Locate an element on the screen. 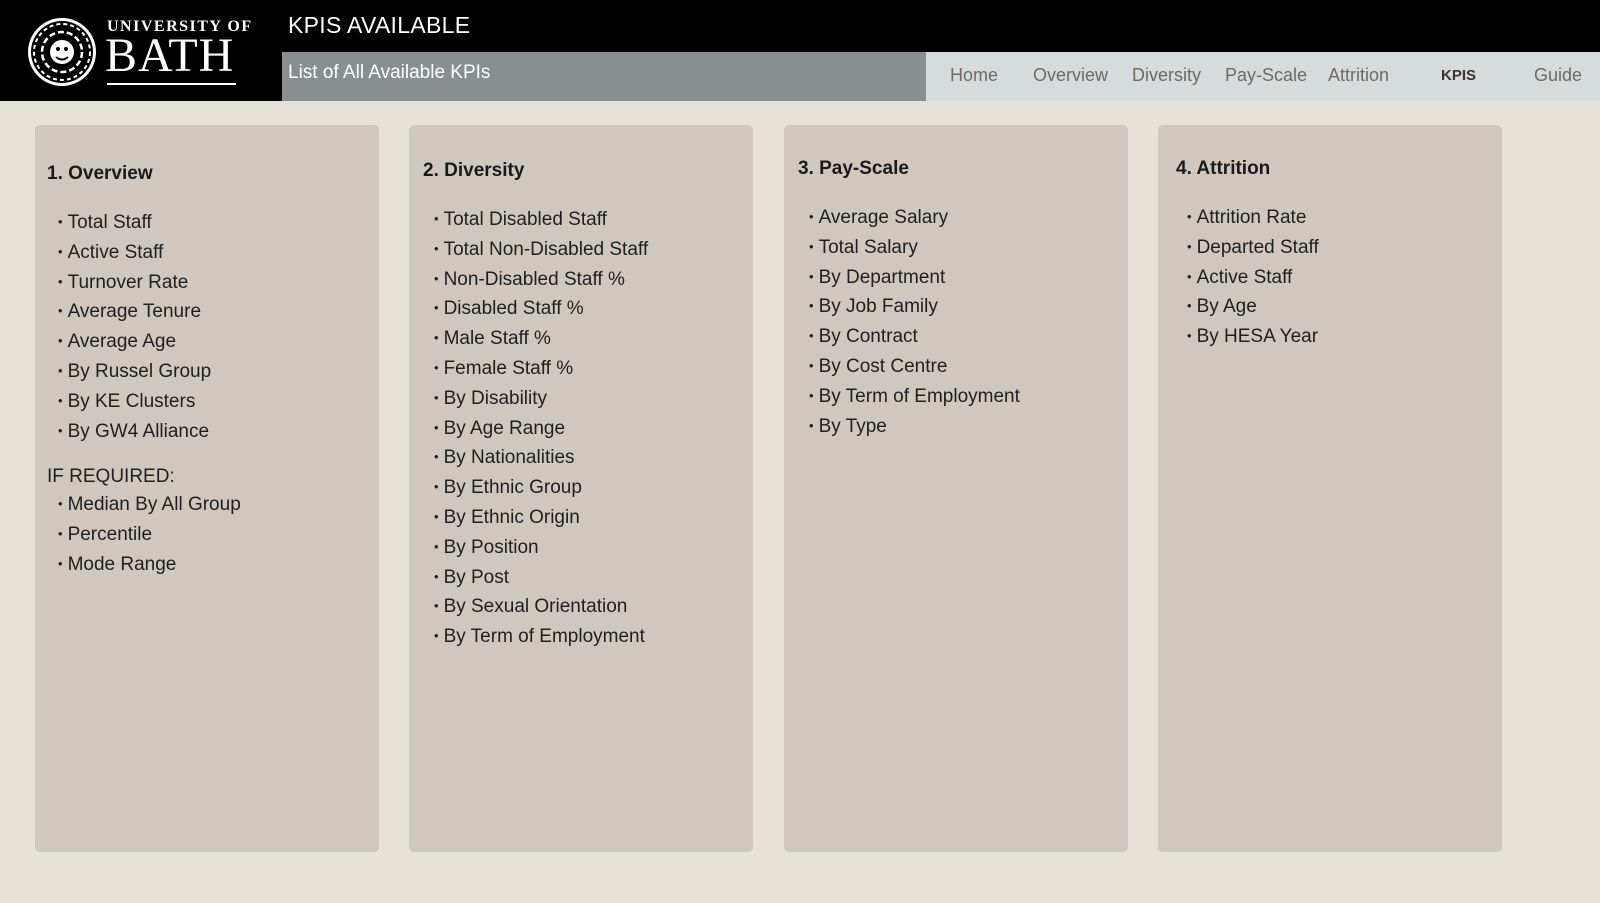 This screenshot has width=1600, height=903. card-title: 4. Attrition is located at coordinates (1223, 168).